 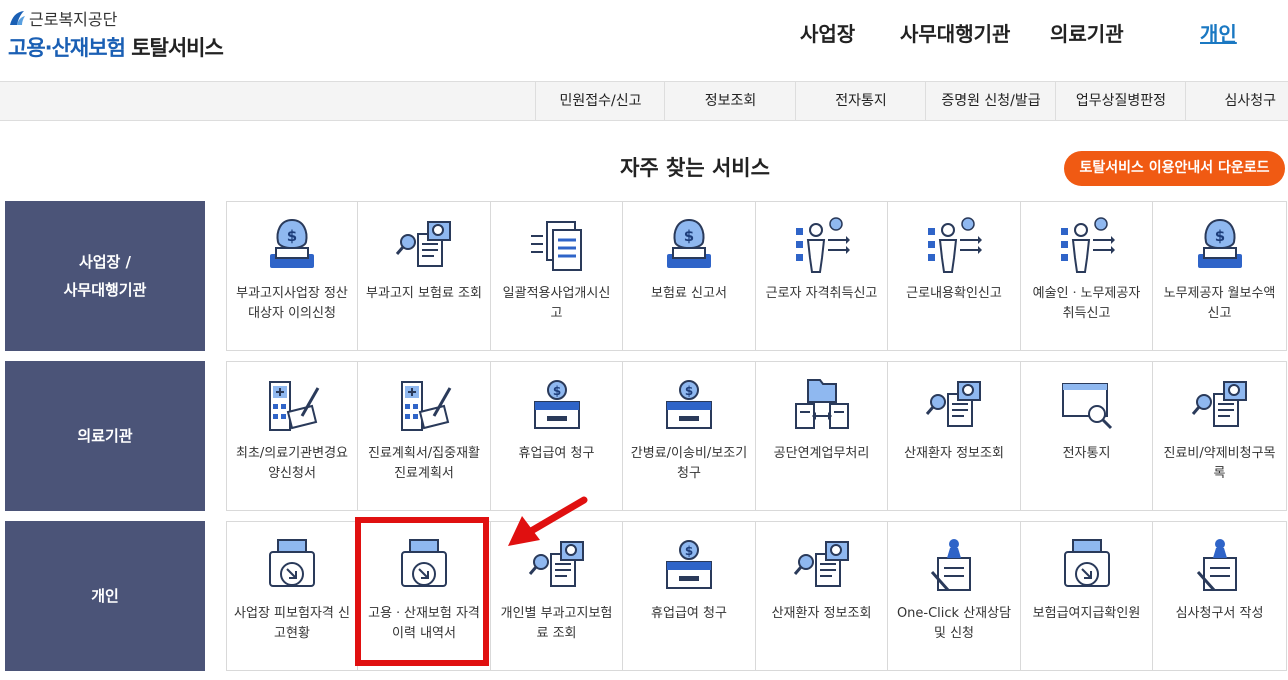 What do you see at coordinates (1086, 453) in the screenshot?
I see `service-tile-label: 전자통지` at bounding box center [1086, 453].